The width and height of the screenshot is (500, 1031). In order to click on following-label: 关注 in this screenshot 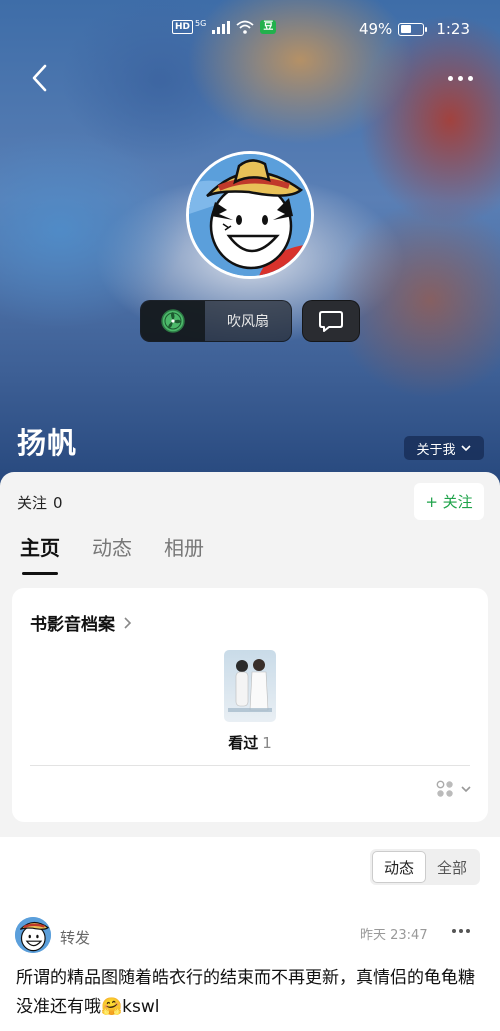, I will do `click(32, 503)`.